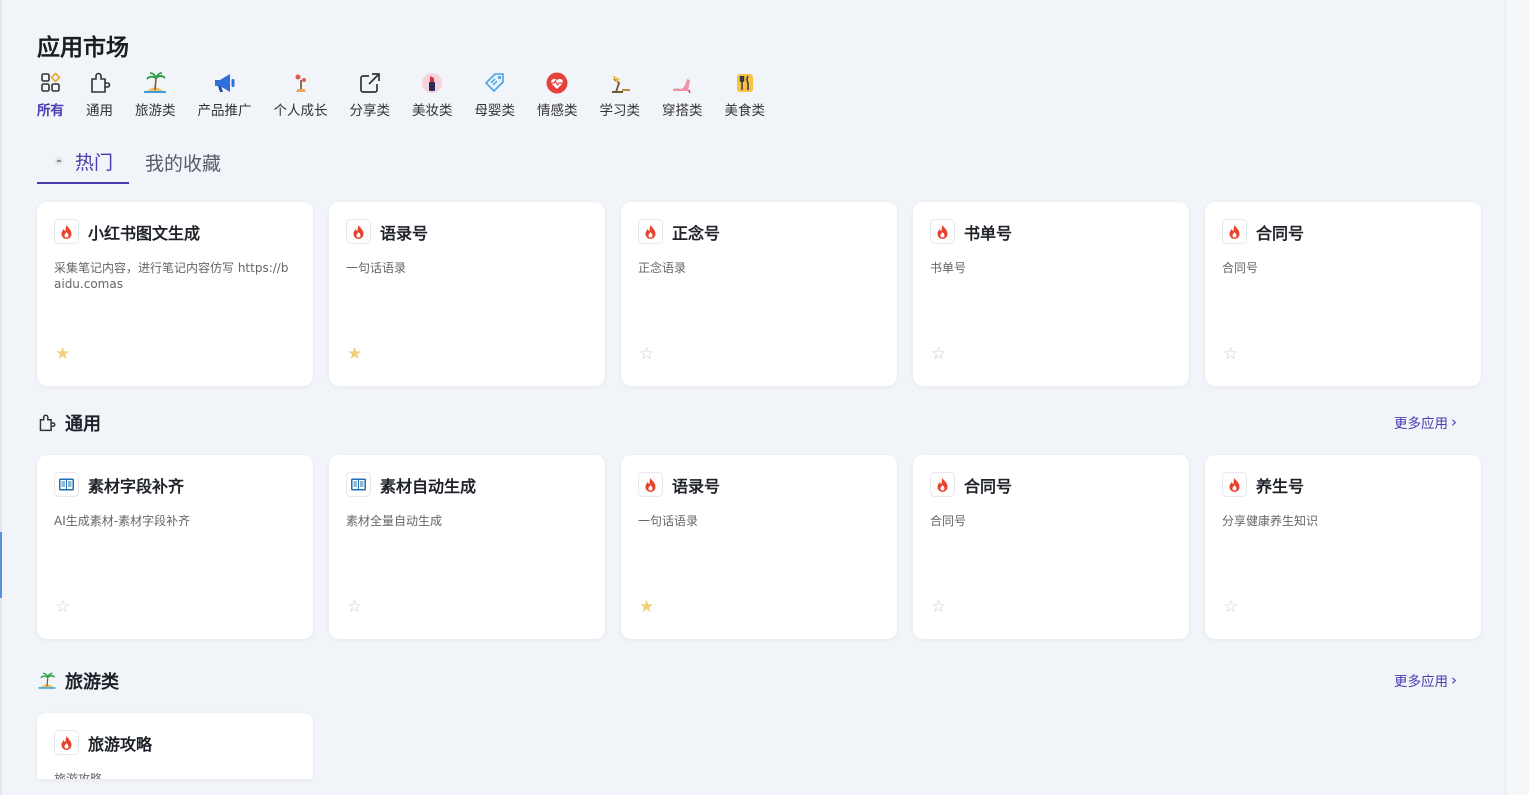 Image resolution: width=1529 pixels, height=795 pixels. I want to click on app-card-description: 旅游攻略, so click(78, 775).